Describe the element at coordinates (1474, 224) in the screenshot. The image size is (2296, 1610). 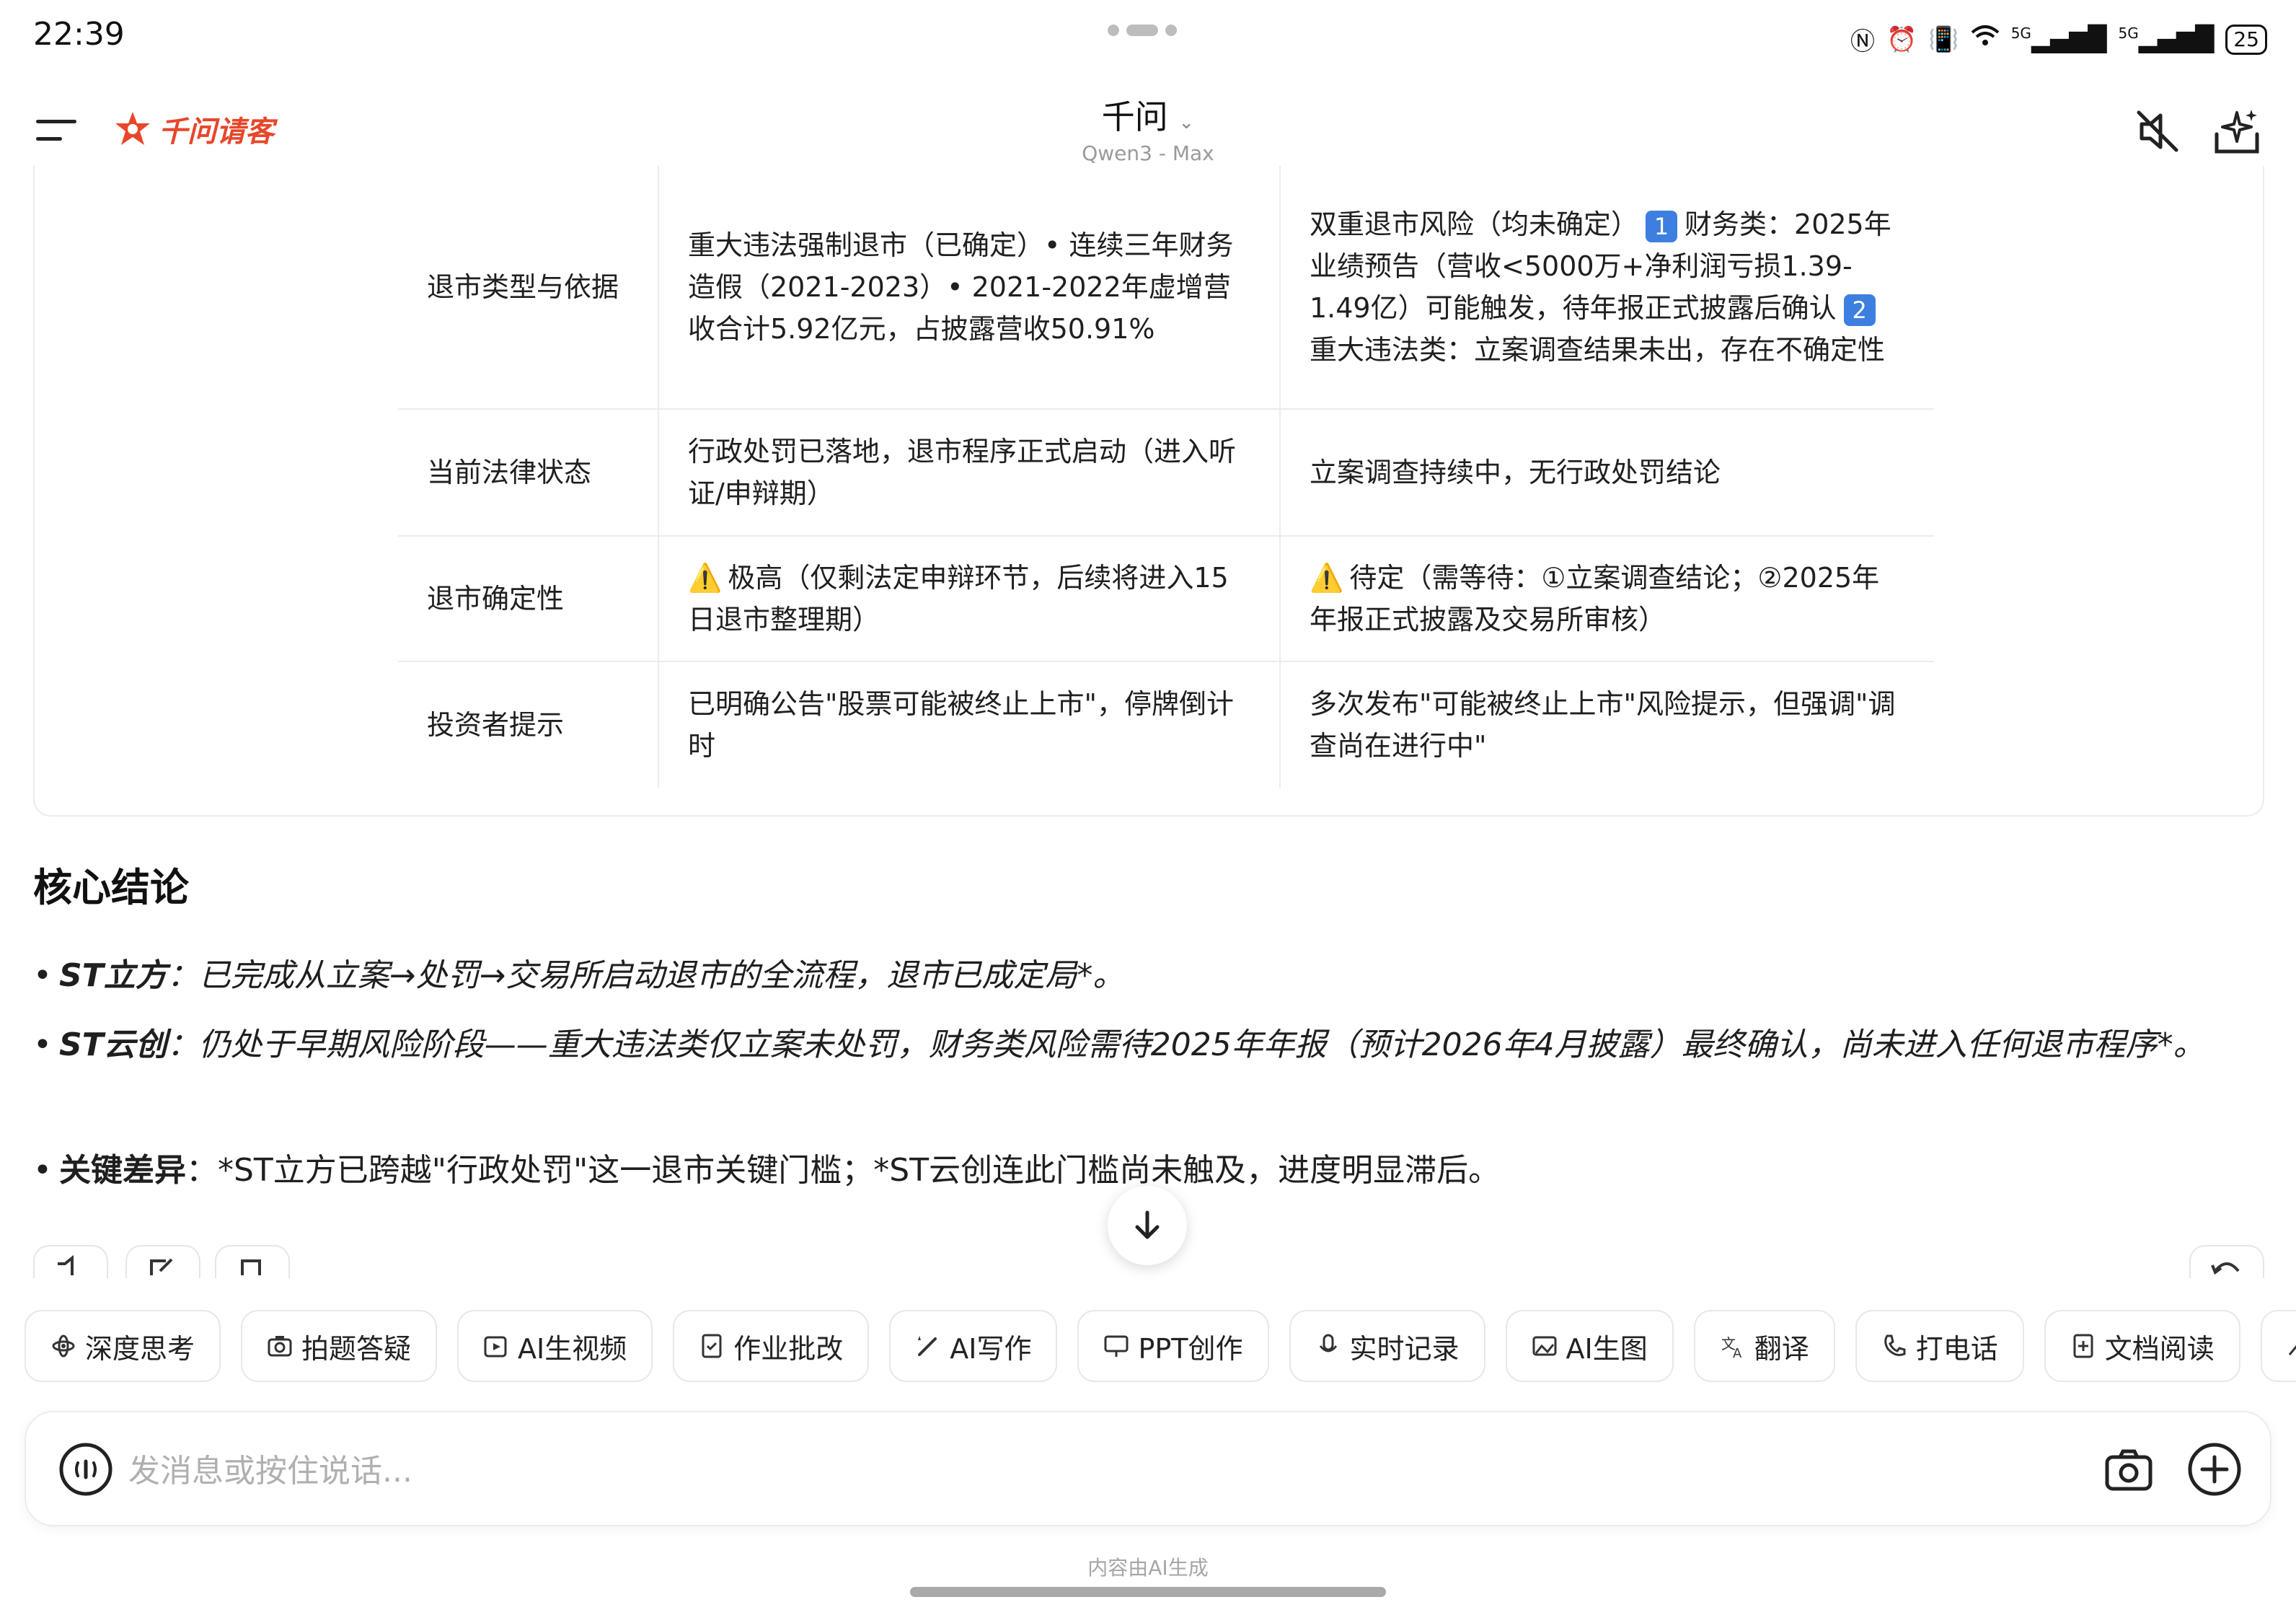
I see `cell-text: 双重退市风险（均未确定）` at that location.